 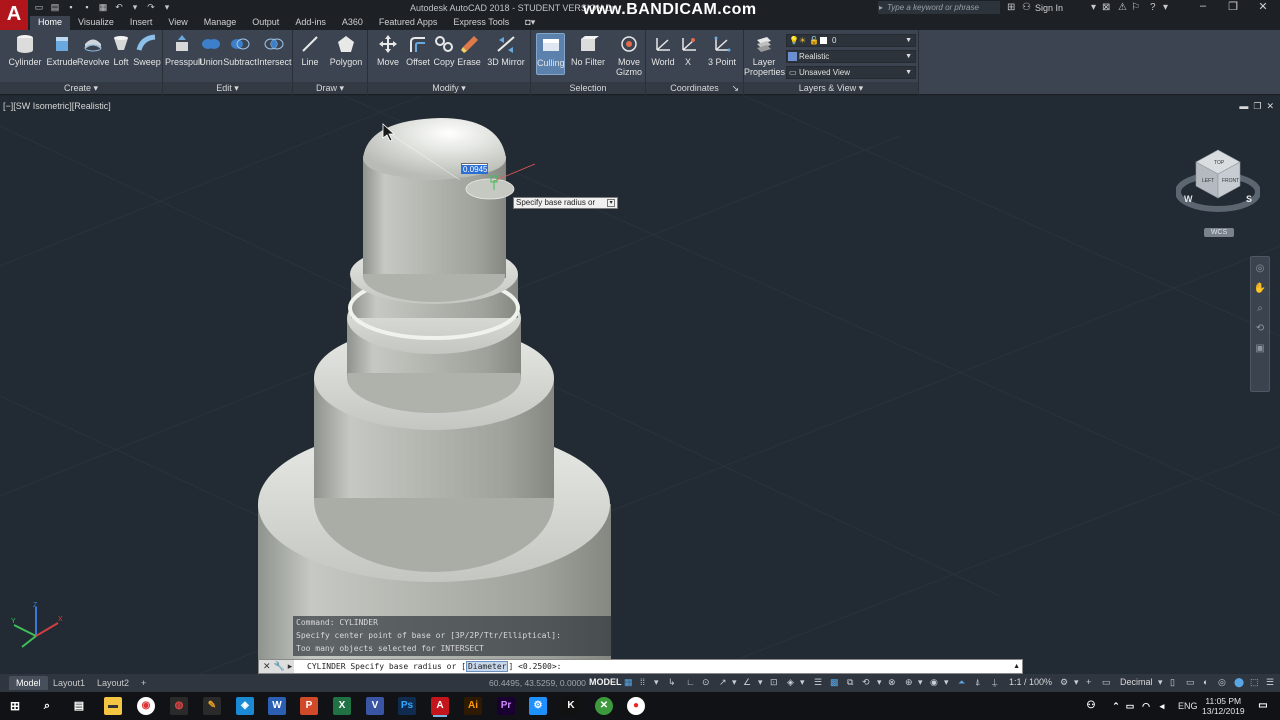 What do you see at coordinates (25, 50) in the screenshot?
I see `cylinder-button: Cylinder` at bounding box center [25, 50].